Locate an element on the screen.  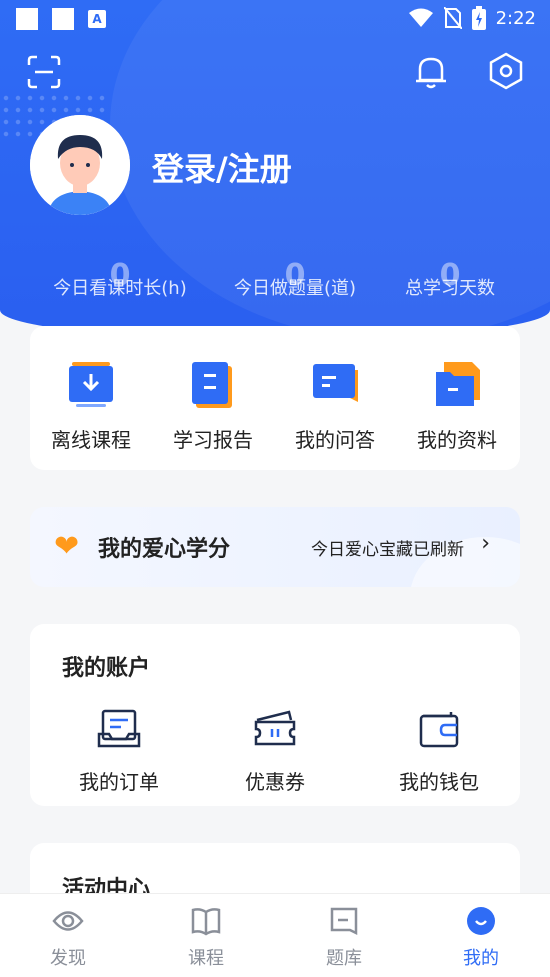
download-icon is located at coordinates (91, 384).